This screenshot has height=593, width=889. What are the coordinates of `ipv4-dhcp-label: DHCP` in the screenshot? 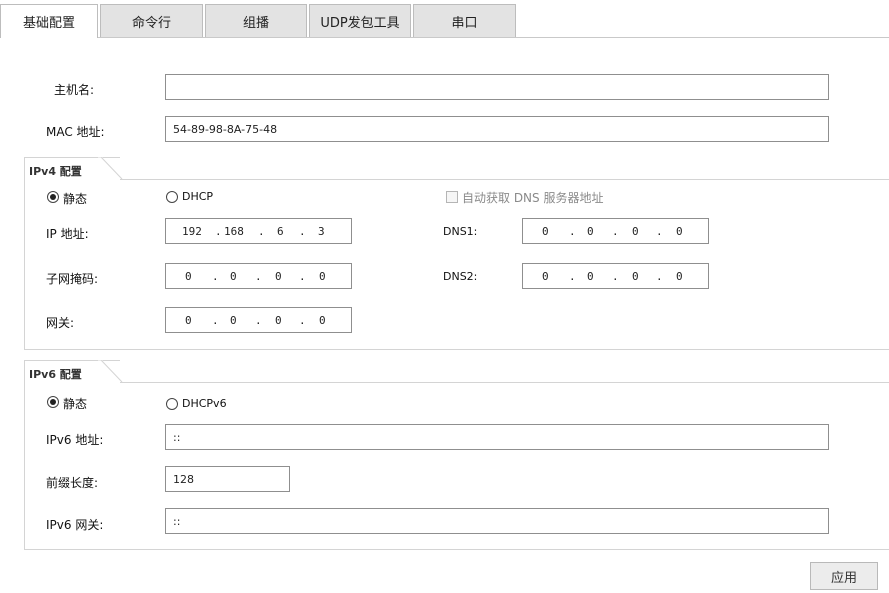 It's located at (198, 196).